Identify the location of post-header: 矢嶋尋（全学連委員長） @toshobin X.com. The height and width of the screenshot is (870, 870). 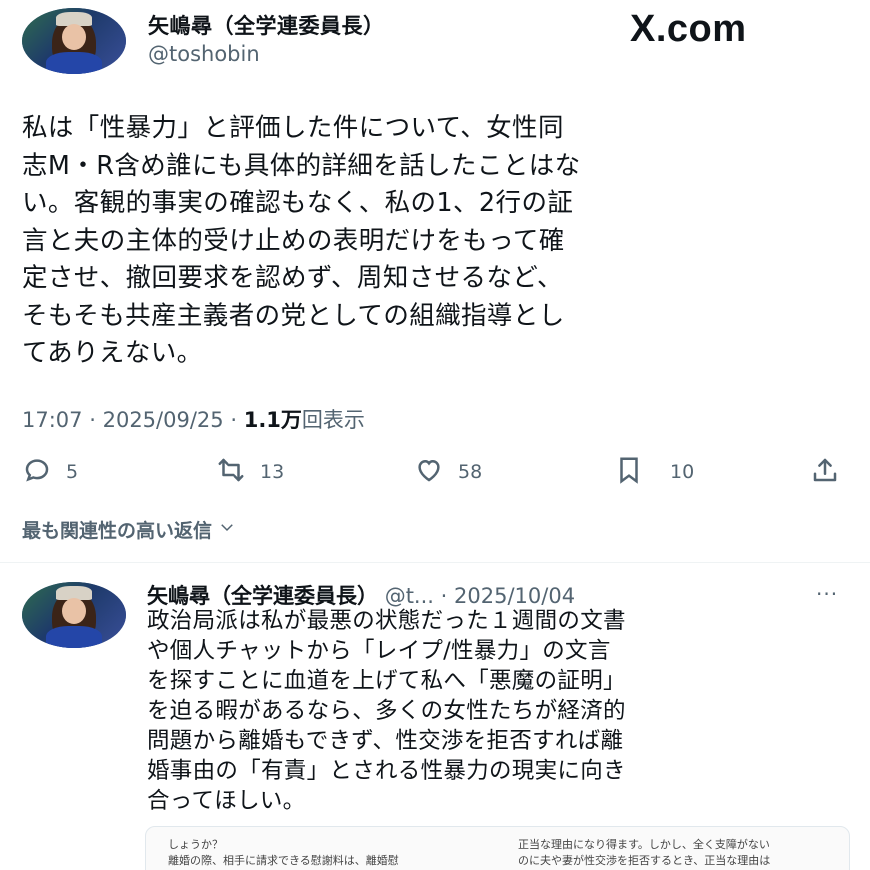
(435, 45).